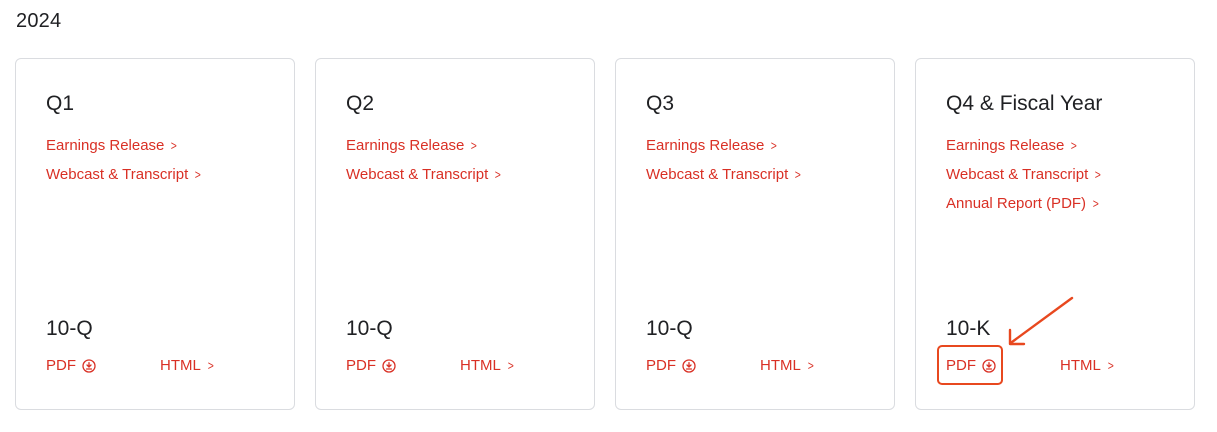 The height and width of the screenshot is (432, 1217). I want to click on annotation-highlight-box, so click(970, 365).